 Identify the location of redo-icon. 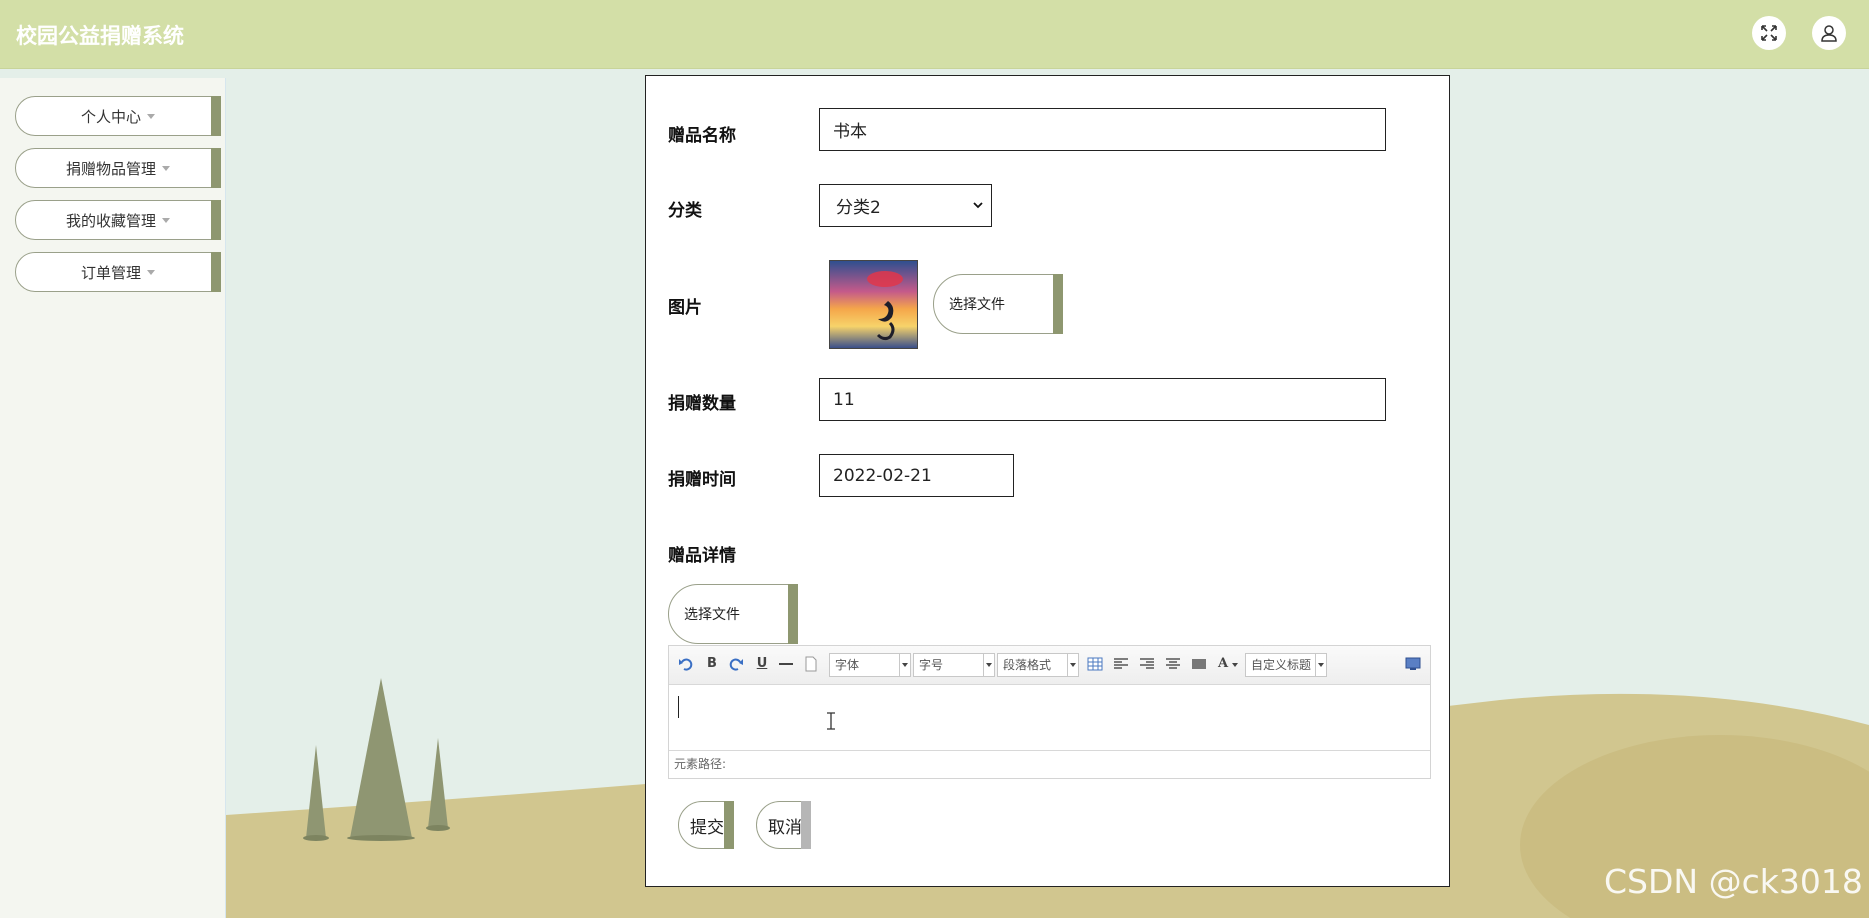
(736, 664).